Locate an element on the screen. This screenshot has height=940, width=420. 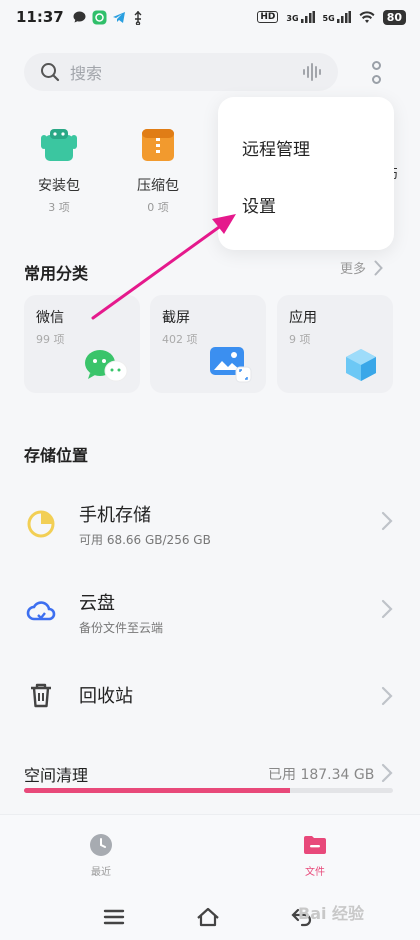
menu-item-remote-management: 远程管理 is located at coordinates (276, 147).